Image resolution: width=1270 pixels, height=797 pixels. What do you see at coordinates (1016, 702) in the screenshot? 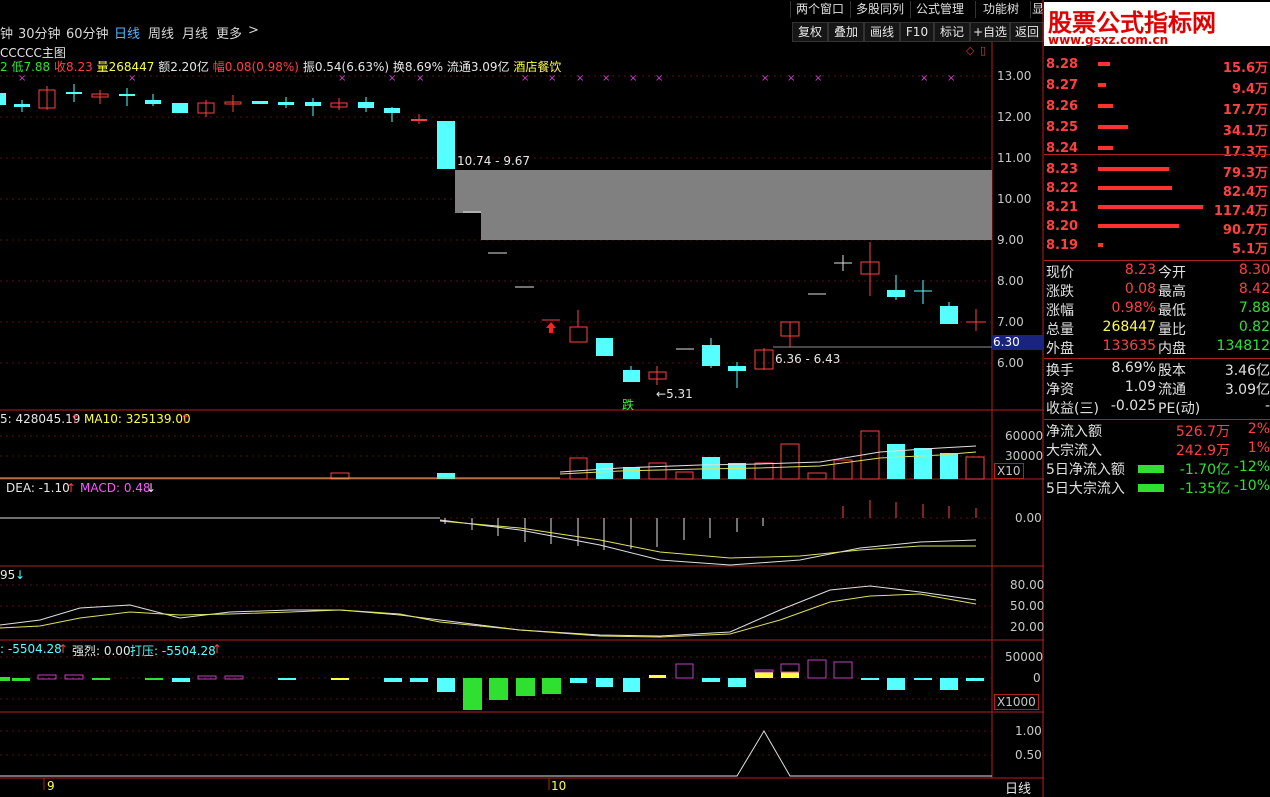
I see `flow-unit: X1000` at bounding box center [1016, 702].